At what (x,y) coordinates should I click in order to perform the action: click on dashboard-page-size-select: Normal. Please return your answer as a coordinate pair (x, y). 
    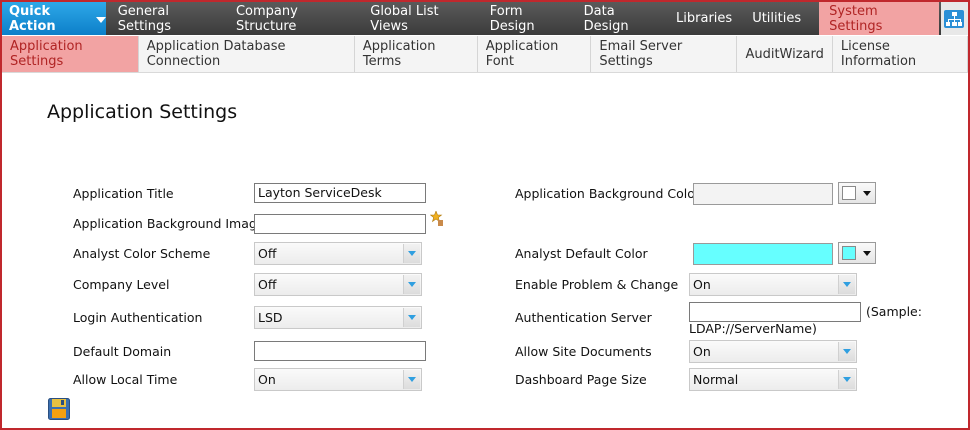
    Looking at the image, I should click on (773, 379).